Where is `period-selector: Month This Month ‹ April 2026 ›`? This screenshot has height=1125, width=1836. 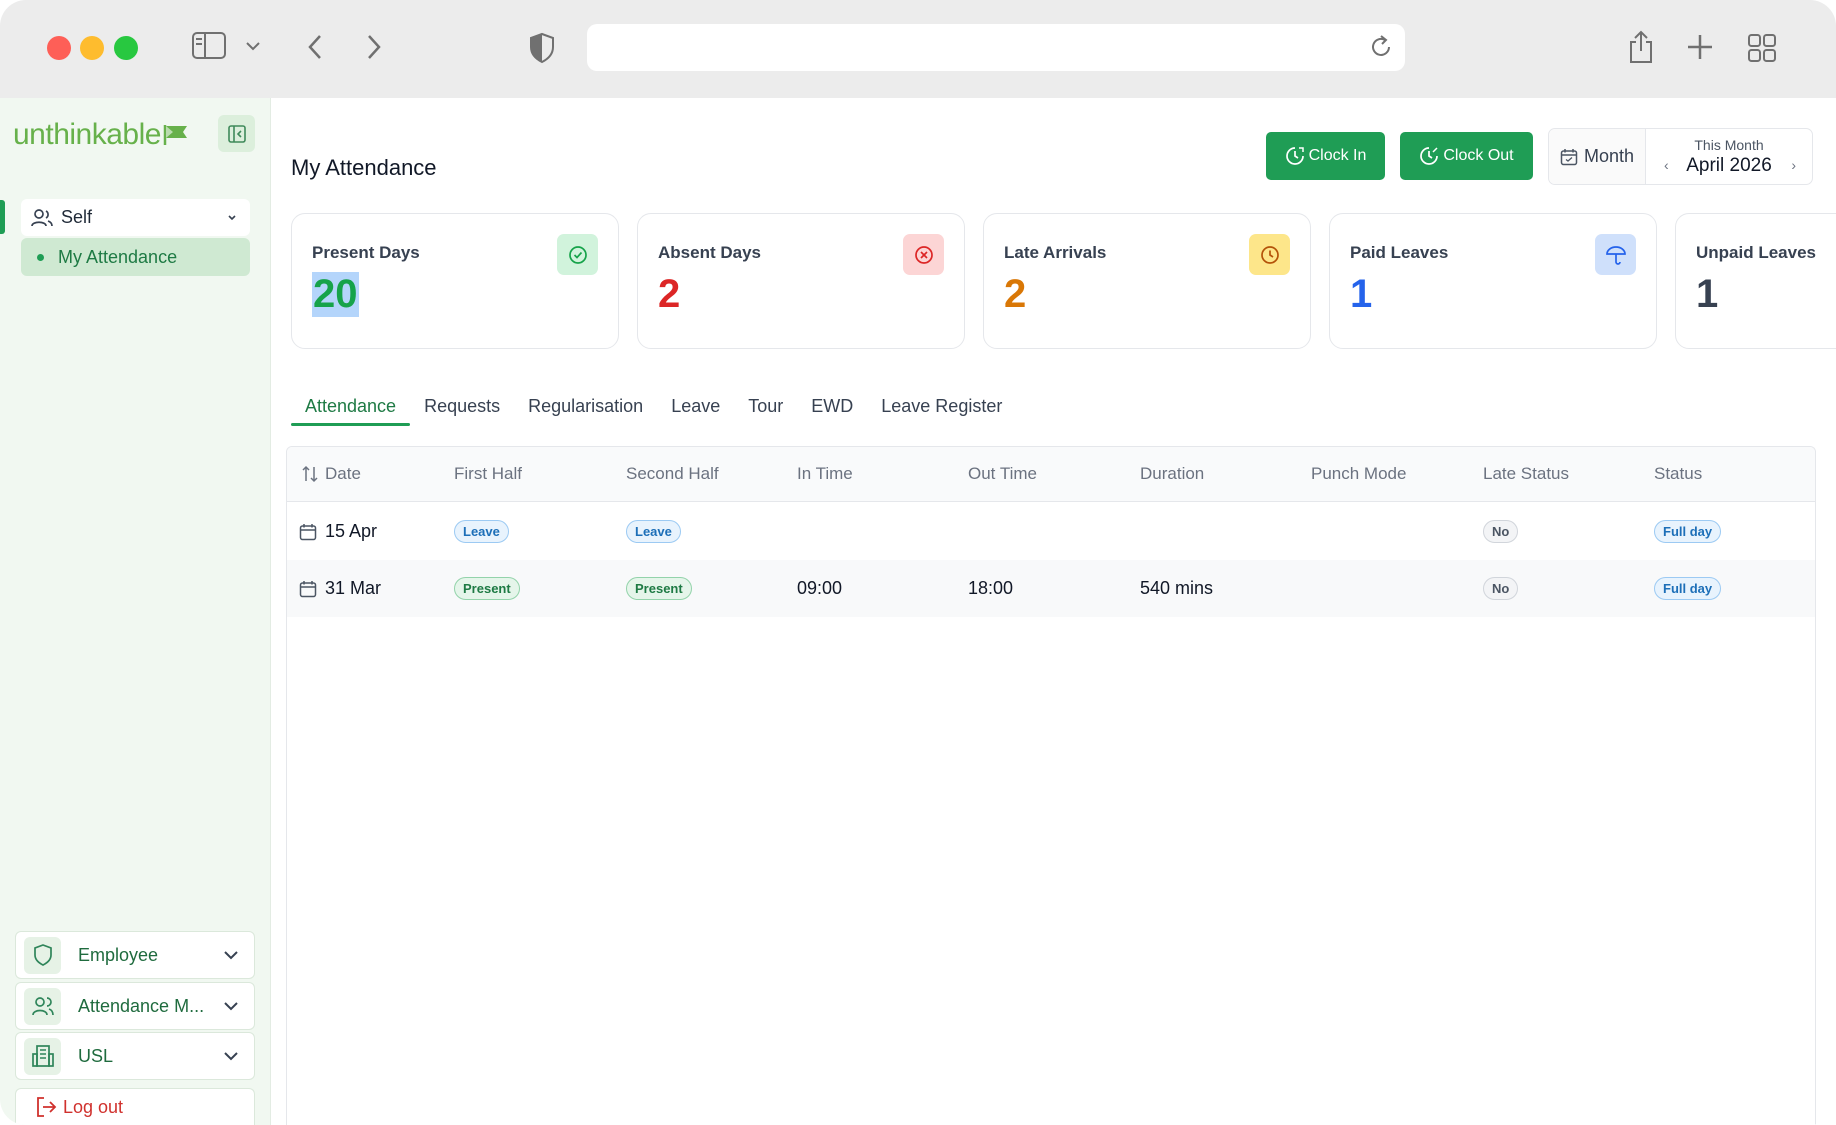
period-selector: Month This Month ‹ April 2026 › is located at coordinates (1680, 156).